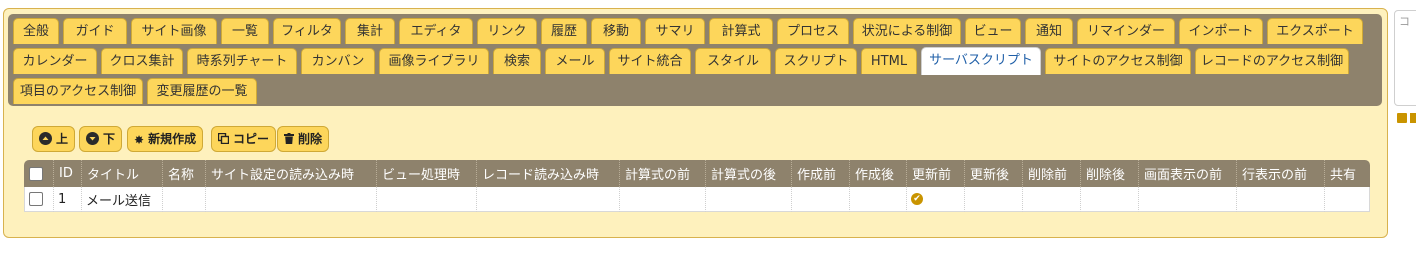  Describe the element at coordinates (245, 31) in the screenshot. I see `tab-list: 一覧` at that location.